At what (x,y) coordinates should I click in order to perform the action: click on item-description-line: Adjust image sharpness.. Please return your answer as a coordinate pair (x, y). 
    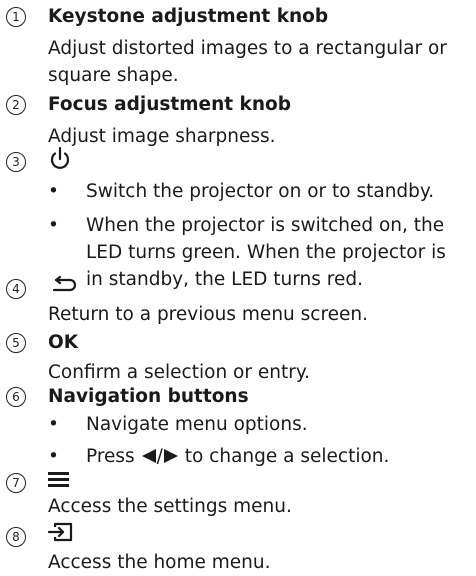
    Looking at the image, I should click on (162, 136).